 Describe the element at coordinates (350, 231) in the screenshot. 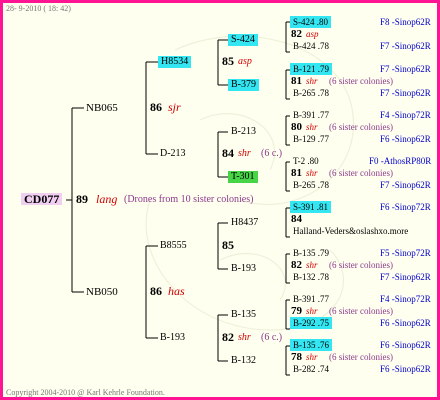

I see `gen4-line2: Halland-Veders&oslashxo.more` at that location.